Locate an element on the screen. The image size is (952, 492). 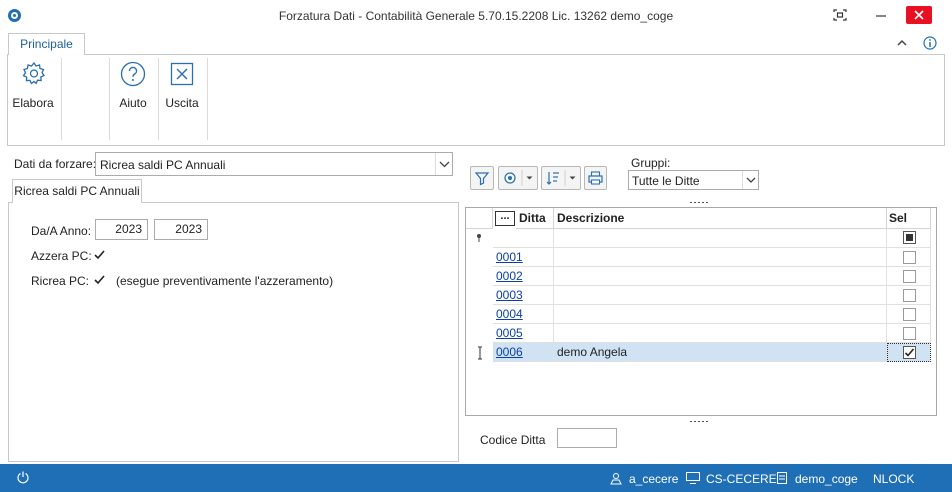
close-icon is located at coordinates (919, 15).